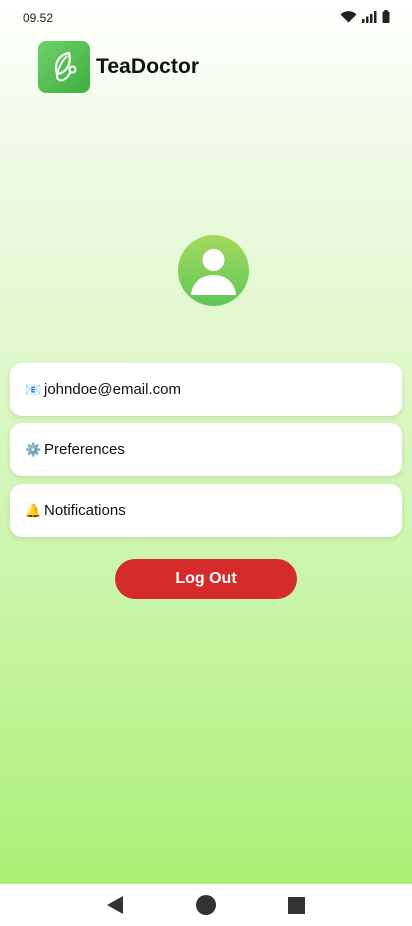  Describe the element at coordinates (348, 18) in the screenshot. I see `wifi-icon` at that location.